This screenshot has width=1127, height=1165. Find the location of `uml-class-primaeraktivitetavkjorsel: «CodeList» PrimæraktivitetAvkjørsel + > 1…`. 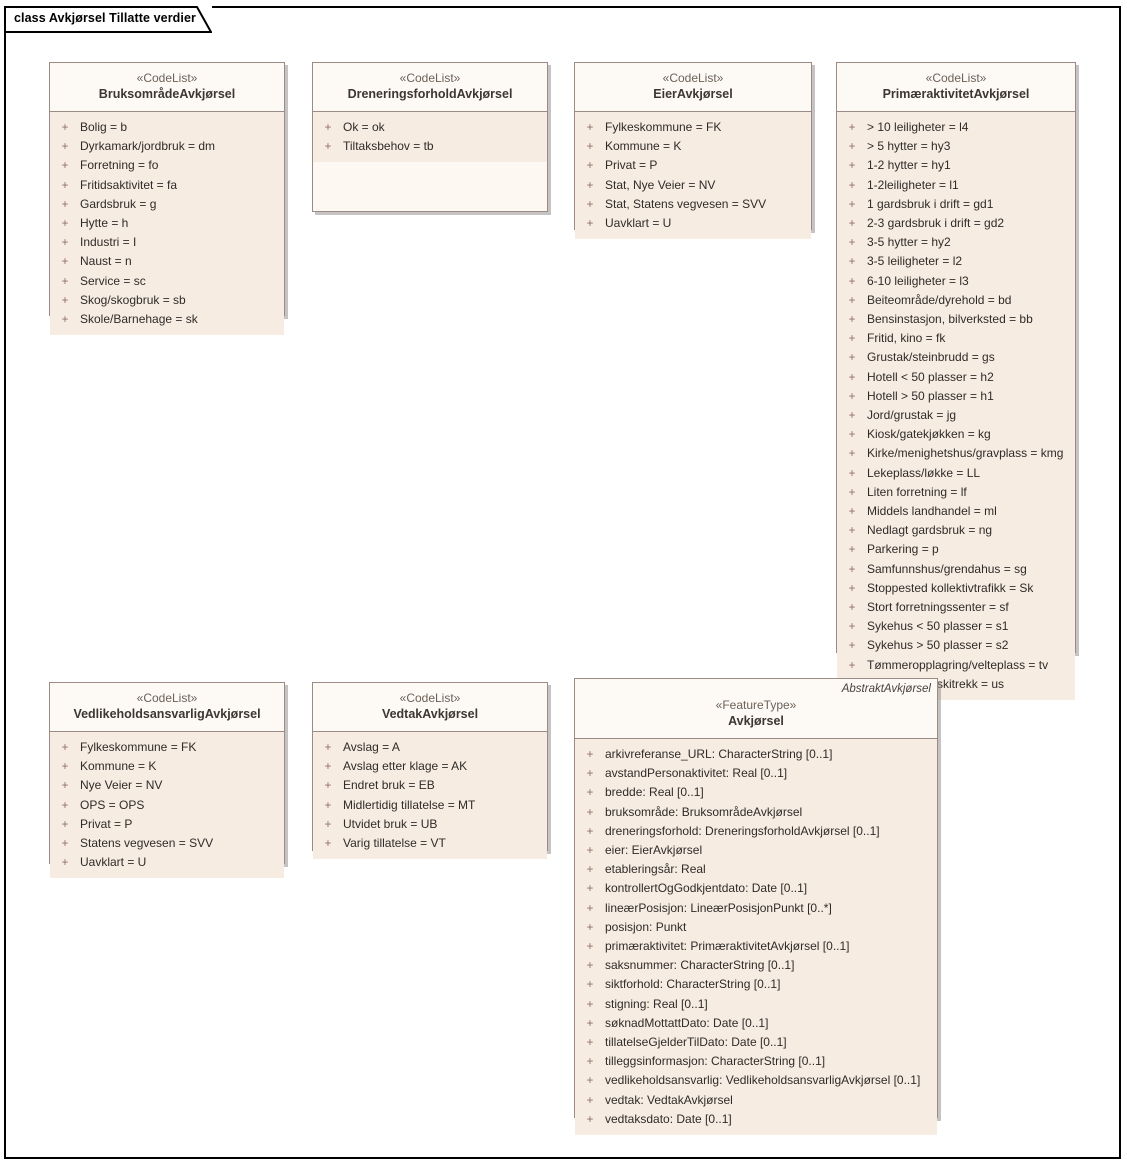

uml-class-primaeraktivitetavkjorsel: «CodeList» PrimæraktivitetAvkjørsel + > 1… is located at coordinates (956, 381).